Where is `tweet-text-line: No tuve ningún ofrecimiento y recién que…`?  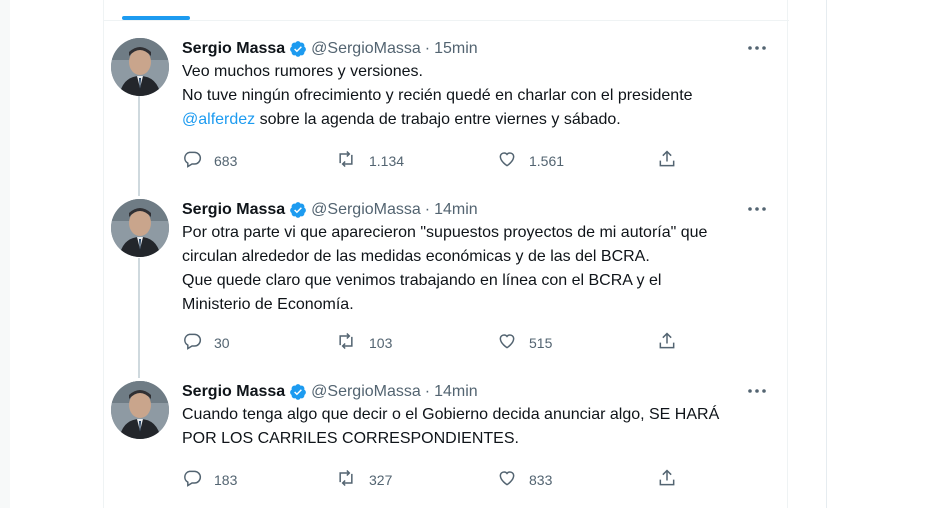 tweet-text-line: No tuve ningún ofrecimiento y recién que… is located at coordinates (437, 95).